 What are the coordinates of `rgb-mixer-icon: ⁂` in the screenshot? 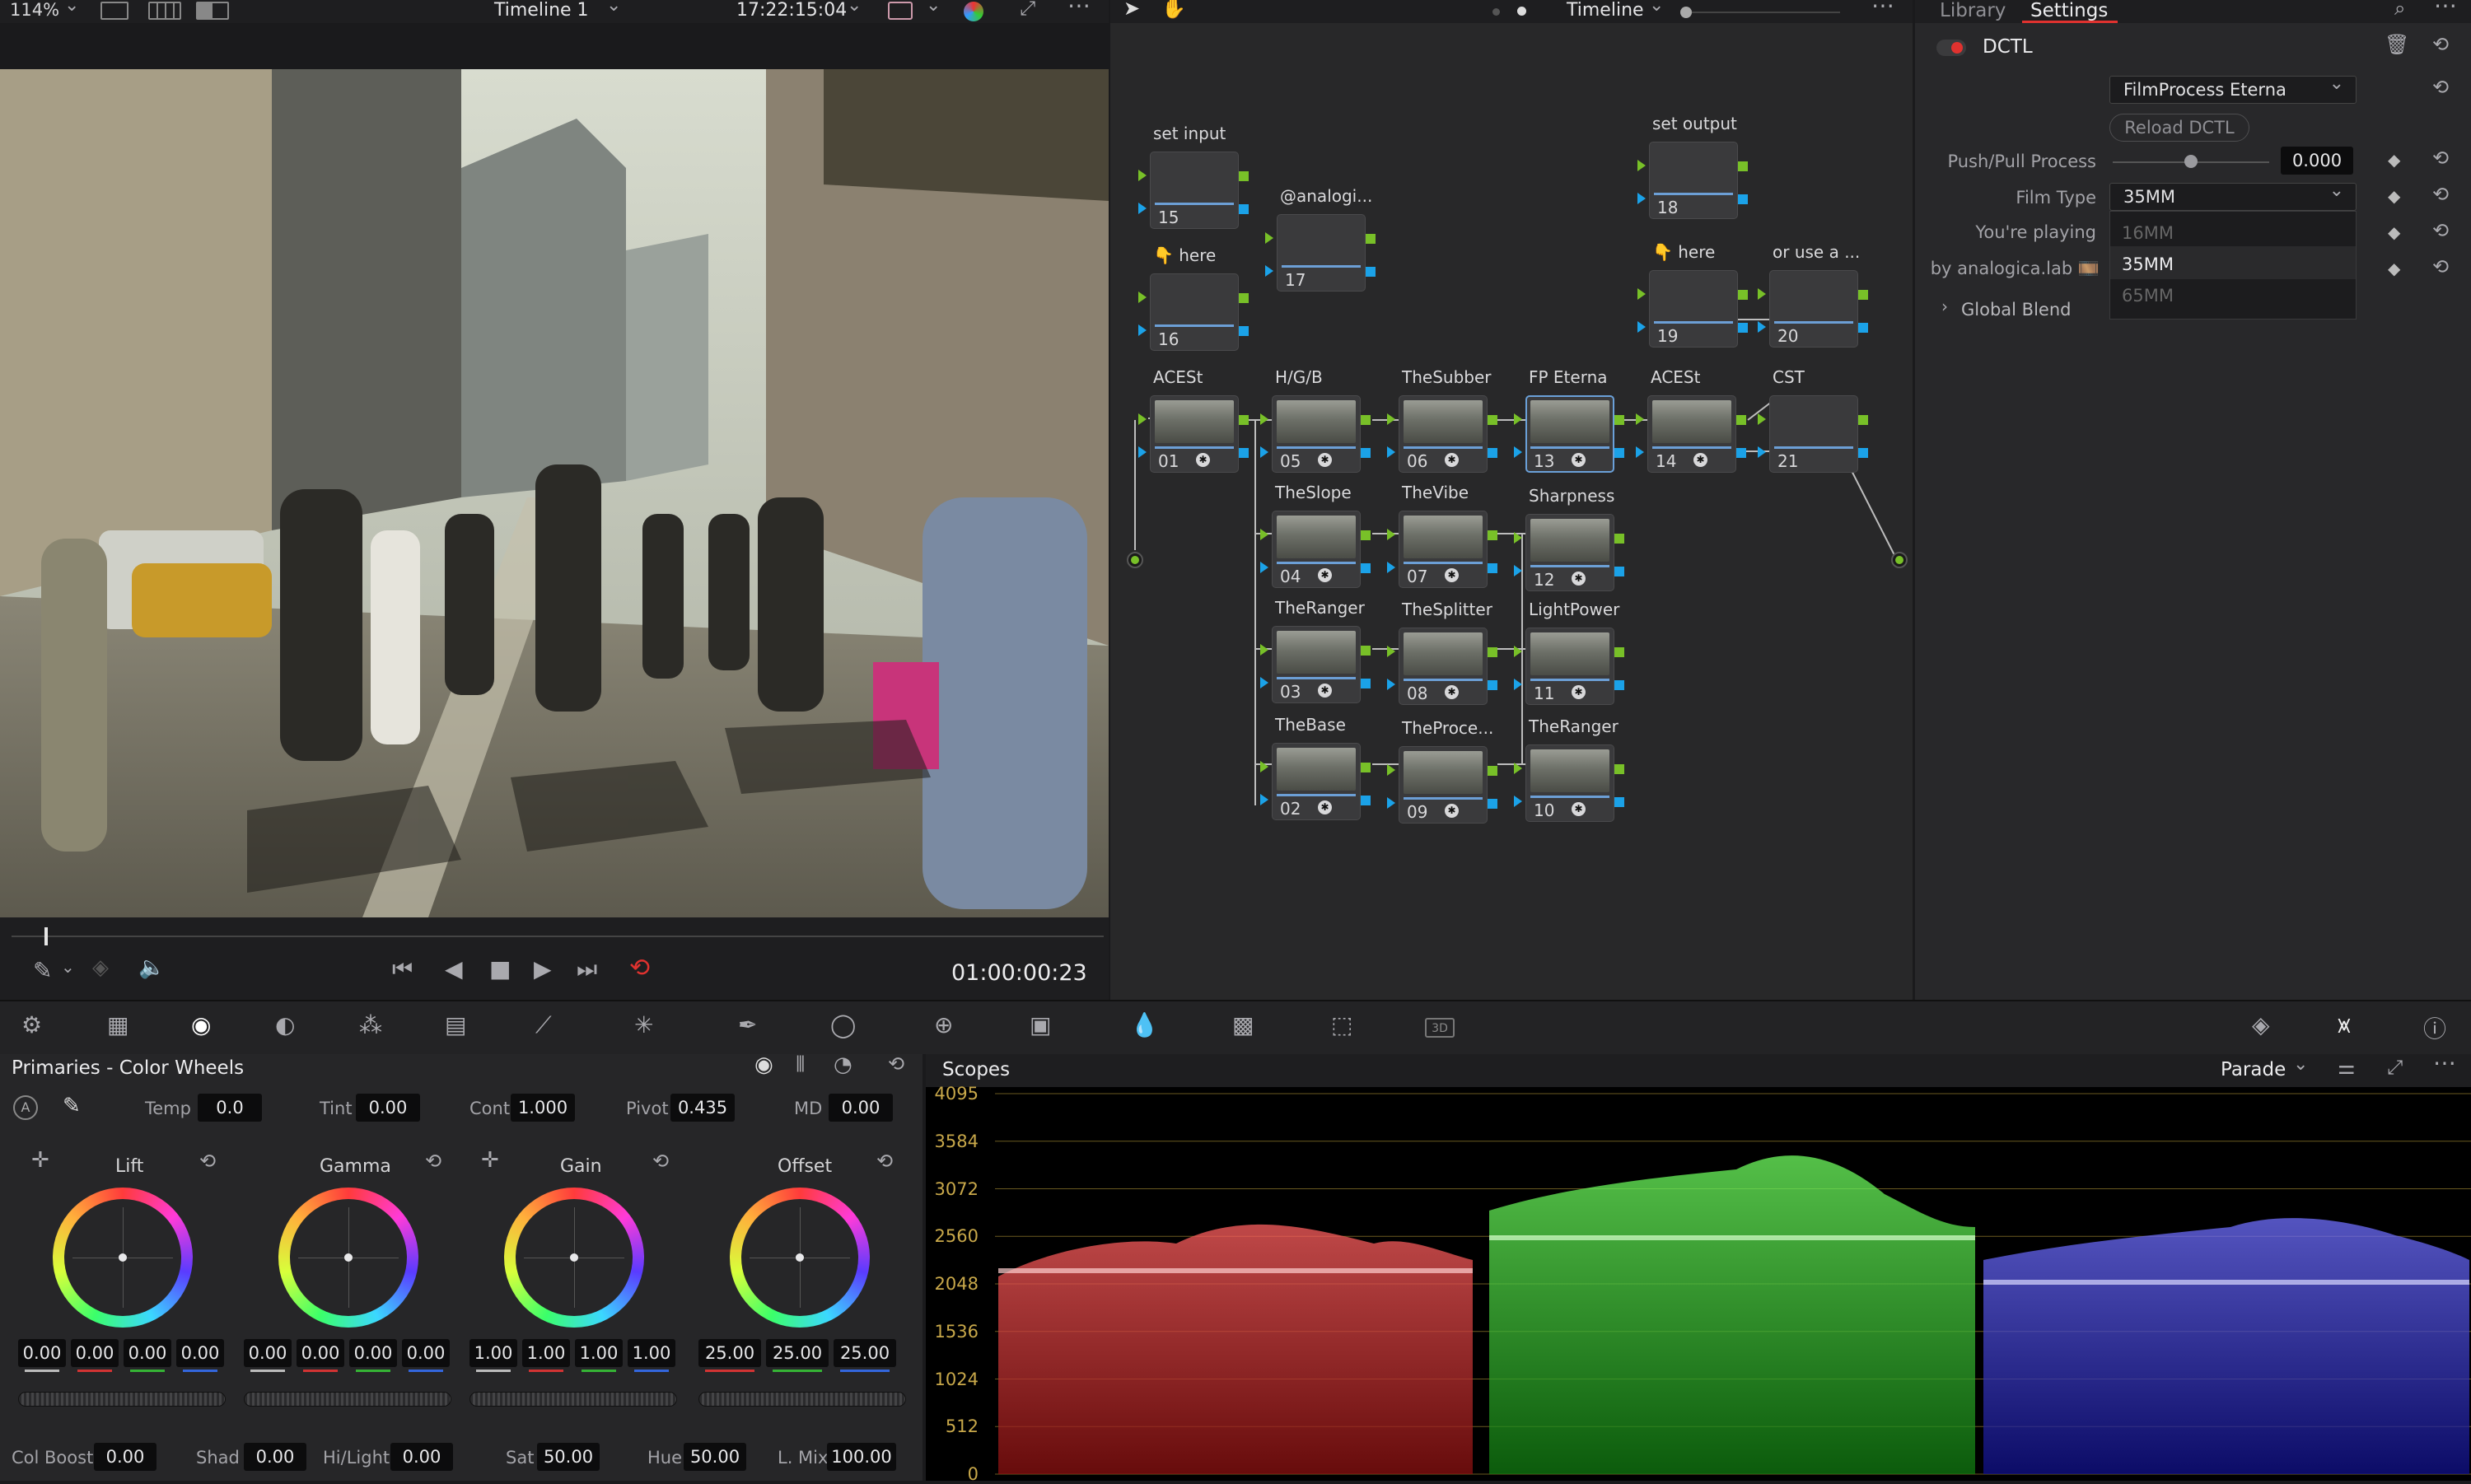 It's located at (370, 1024).